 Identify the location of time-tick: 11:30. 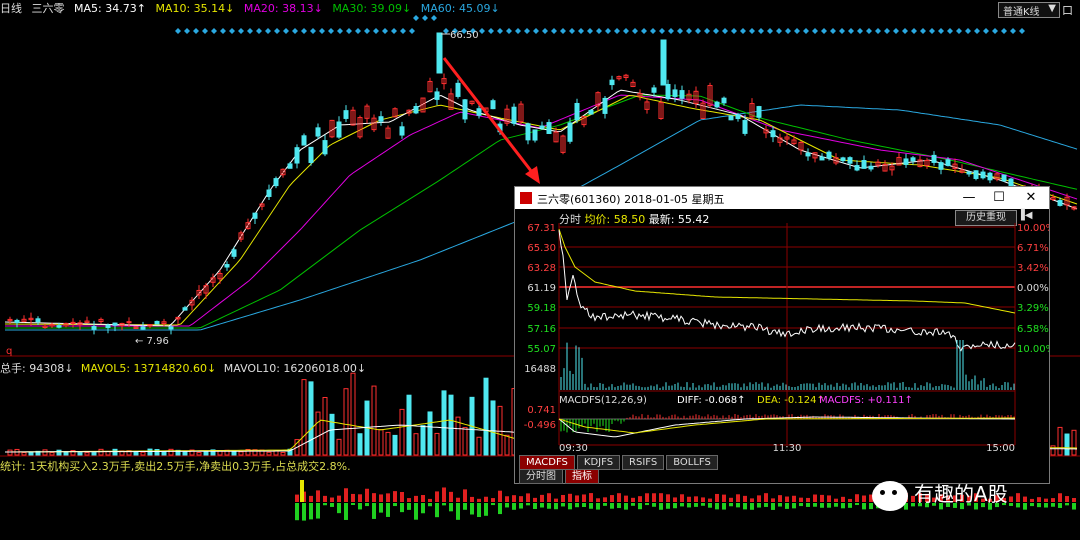
(787, 448).